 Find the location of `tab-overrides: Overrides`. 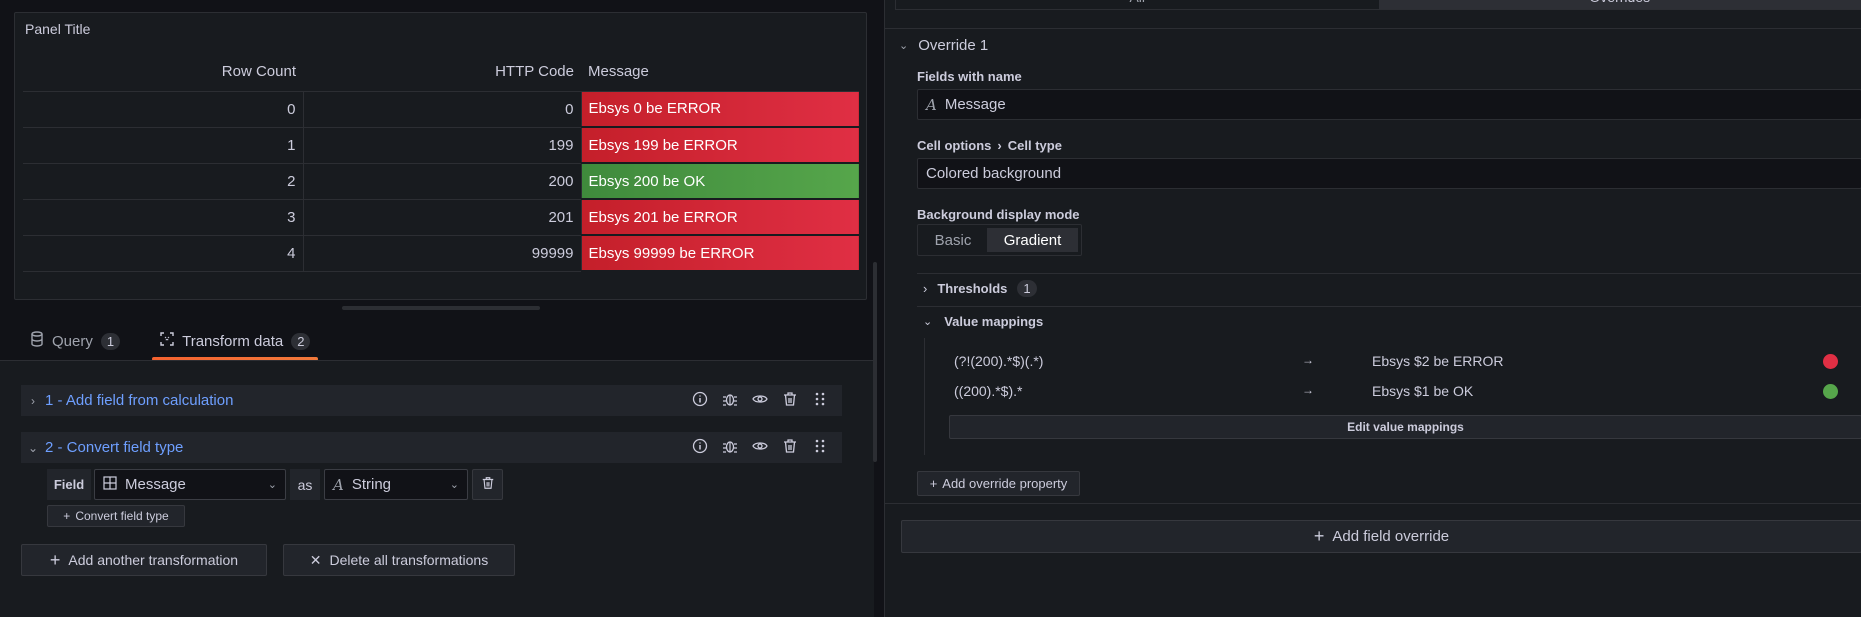

tab-overrides: Overrides is located at coordinates (1619, 4).